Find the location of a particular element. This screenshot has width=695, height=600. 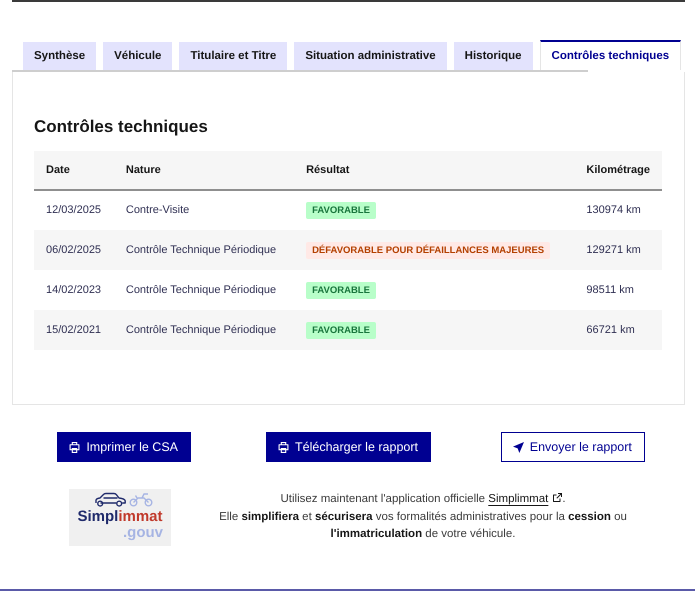

column-header: Nature is located at coordinates (204, 170).